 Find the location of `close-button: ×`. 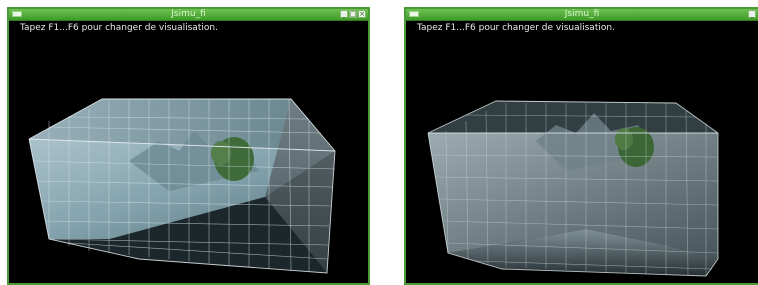

close-button: × is located at coordinates (362, 14).